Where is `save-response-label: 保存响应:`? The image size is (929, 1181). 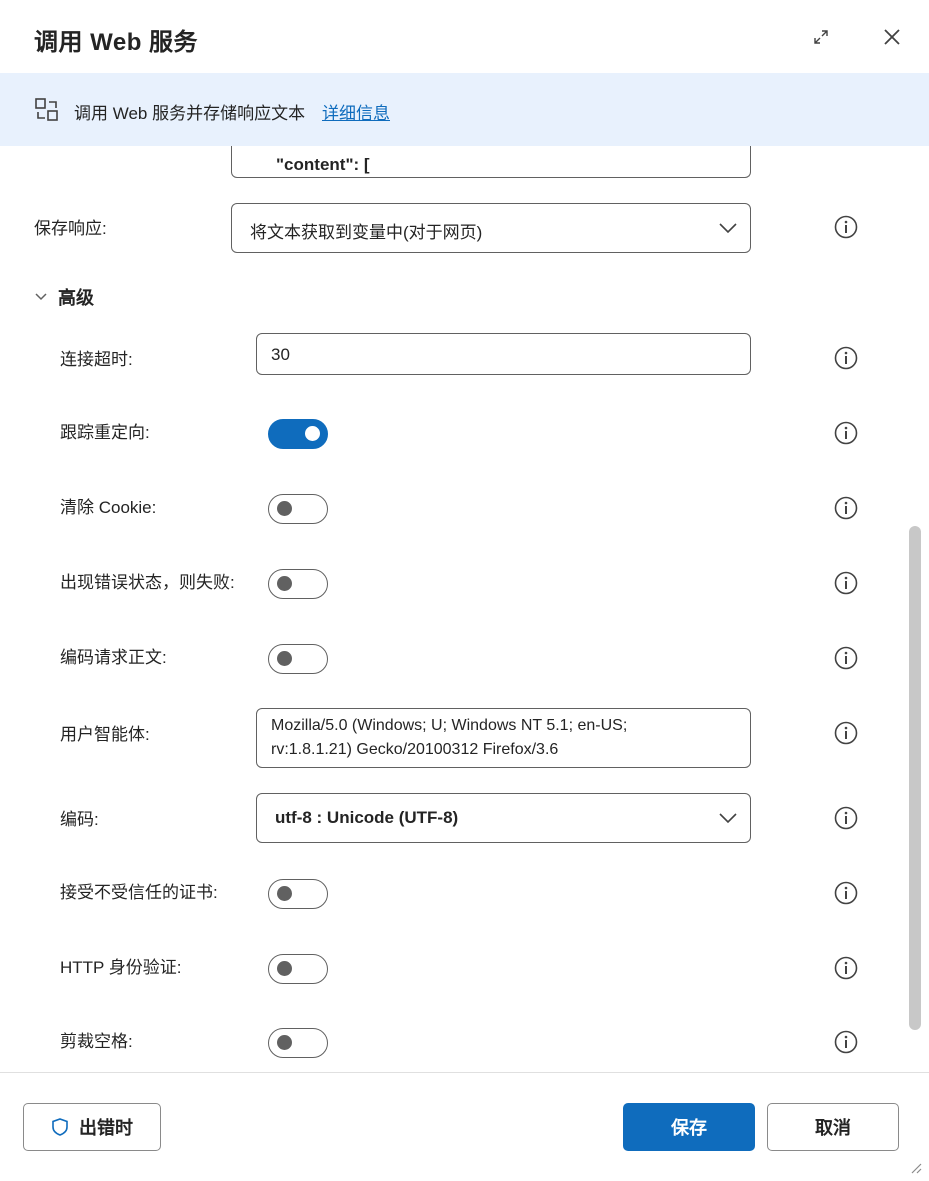
save-response-label: 保存响应: is located at coordinates (70, 228).